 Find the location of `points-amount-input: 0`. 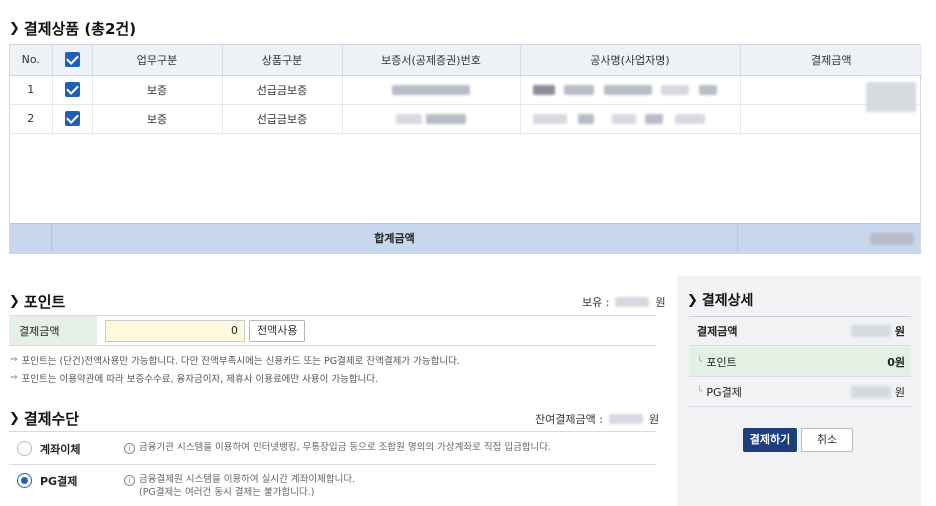

points-amount-input: 0 is located at coordinates (175, 330).